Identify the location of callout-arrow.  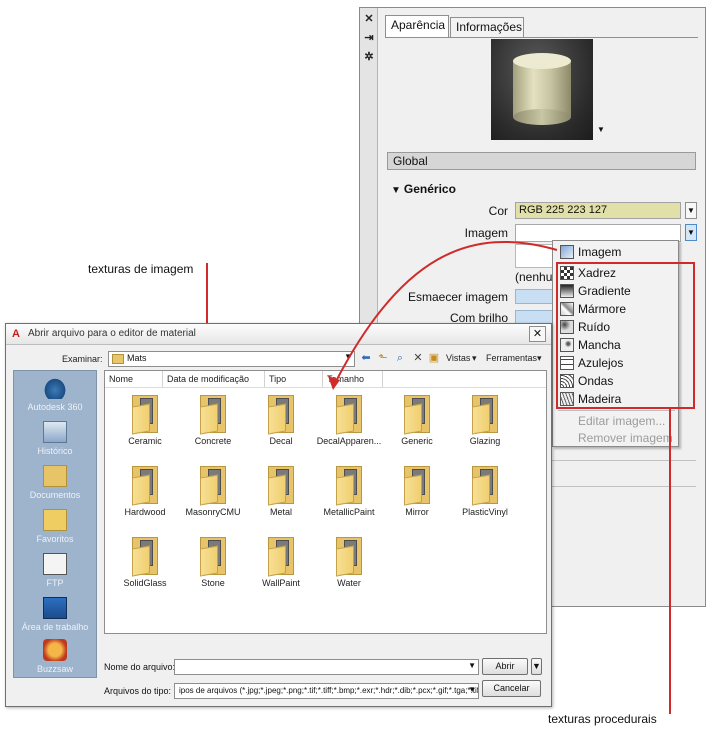
(443, 315).